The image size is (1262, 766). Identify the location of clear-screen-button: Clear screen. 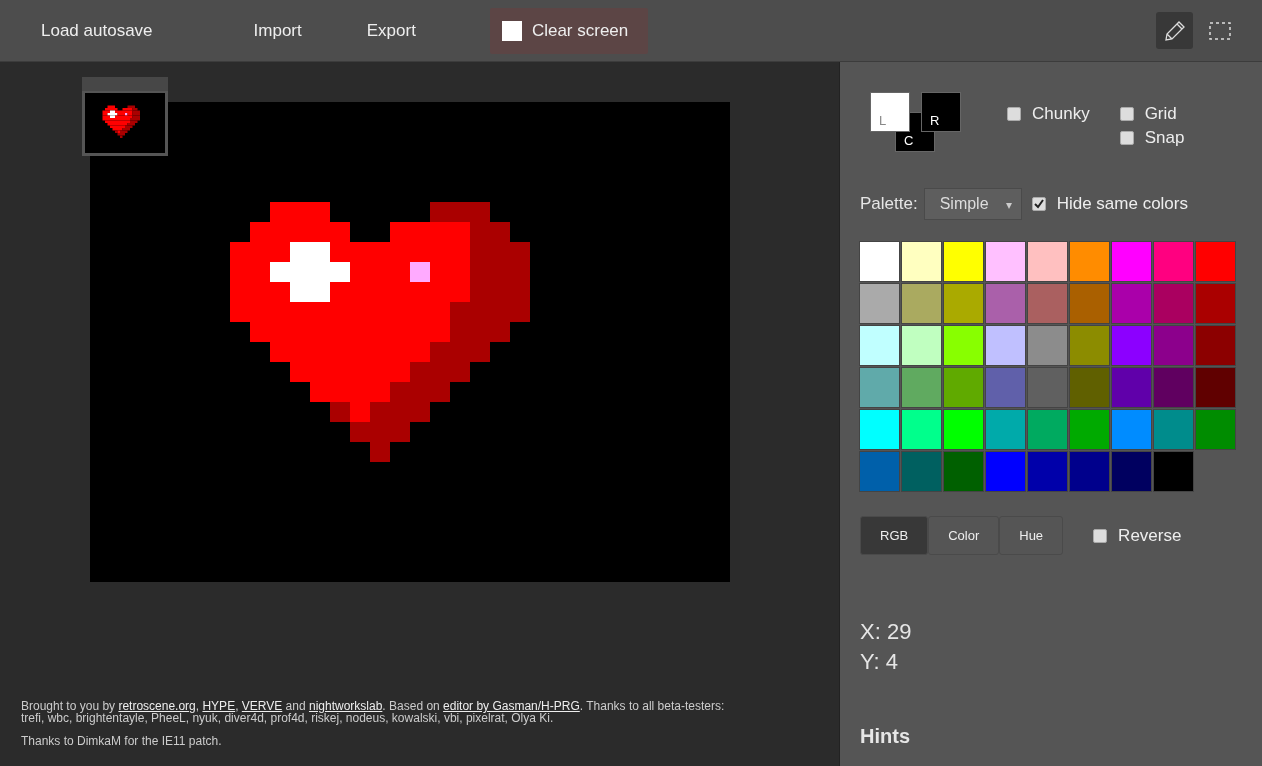
(569, 30).